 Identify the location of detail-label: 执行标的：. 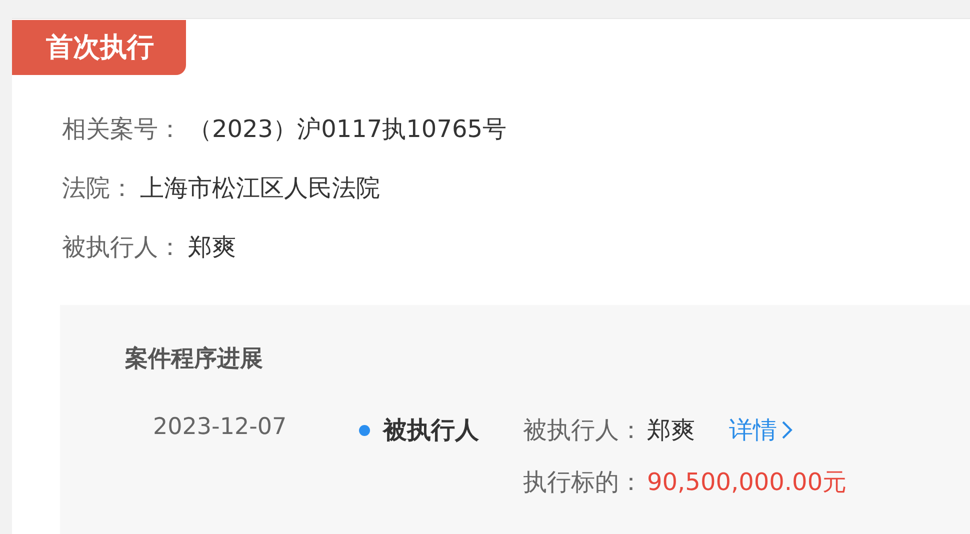
(583, 482).